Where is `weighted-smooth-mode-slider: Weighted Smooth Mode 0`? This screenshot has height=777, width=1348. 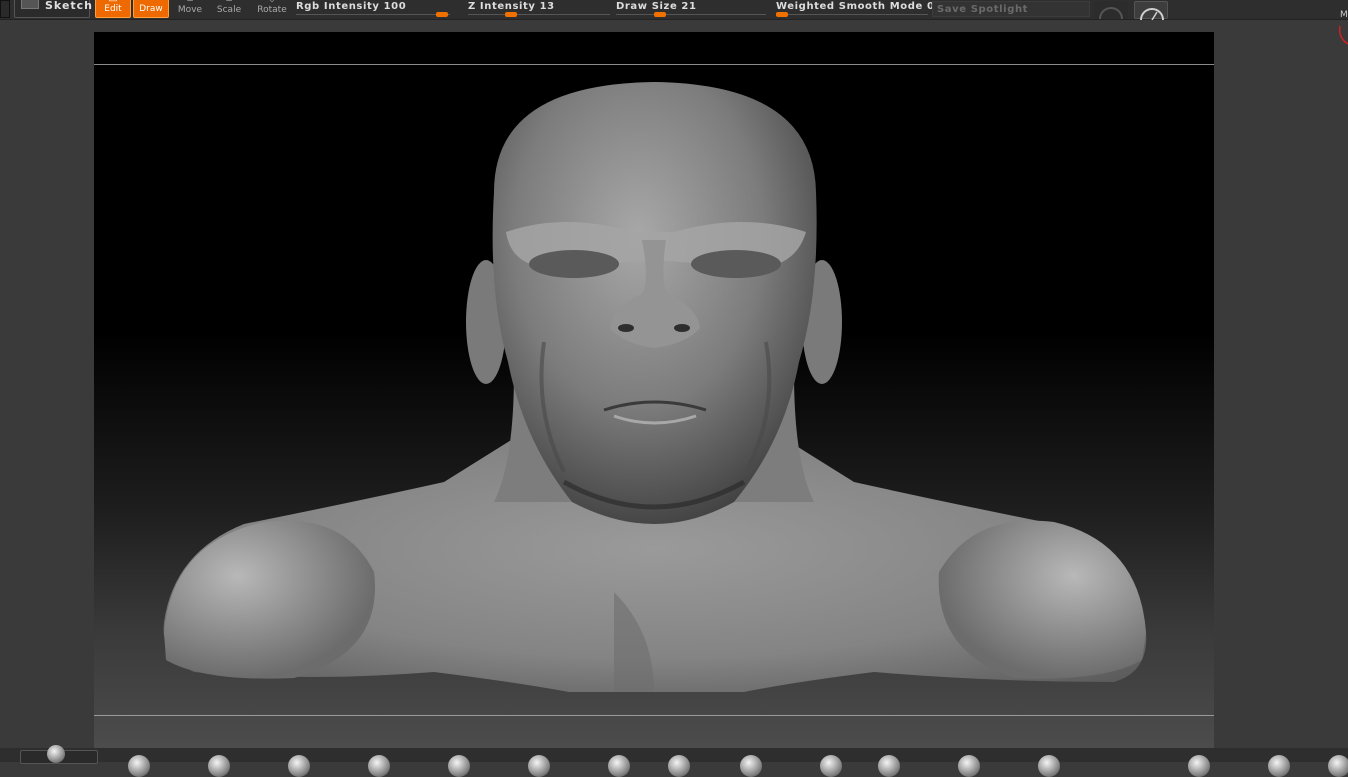 weighted-smooth-mode-slider: Weighted Smooth Mode 0 is located at coordinates (855, 9).